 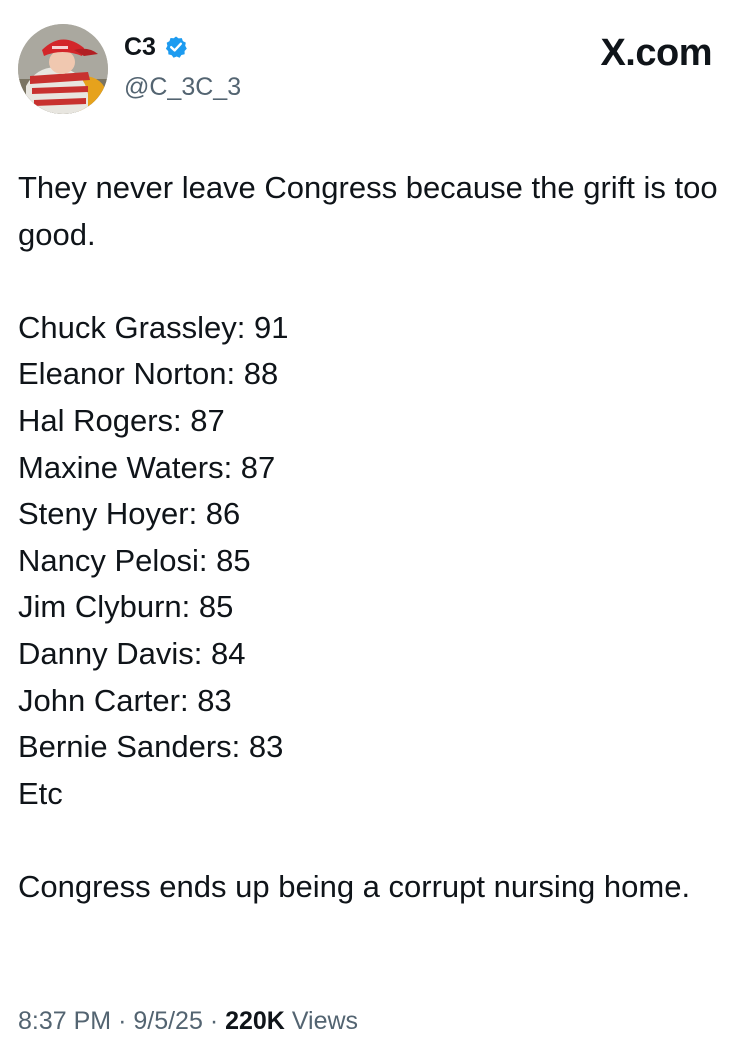 What do you see at coordinates (129, 514) in the screenshot?
I see `list-item: Steny Hoyer: 86` at bounding box center [129, 514].